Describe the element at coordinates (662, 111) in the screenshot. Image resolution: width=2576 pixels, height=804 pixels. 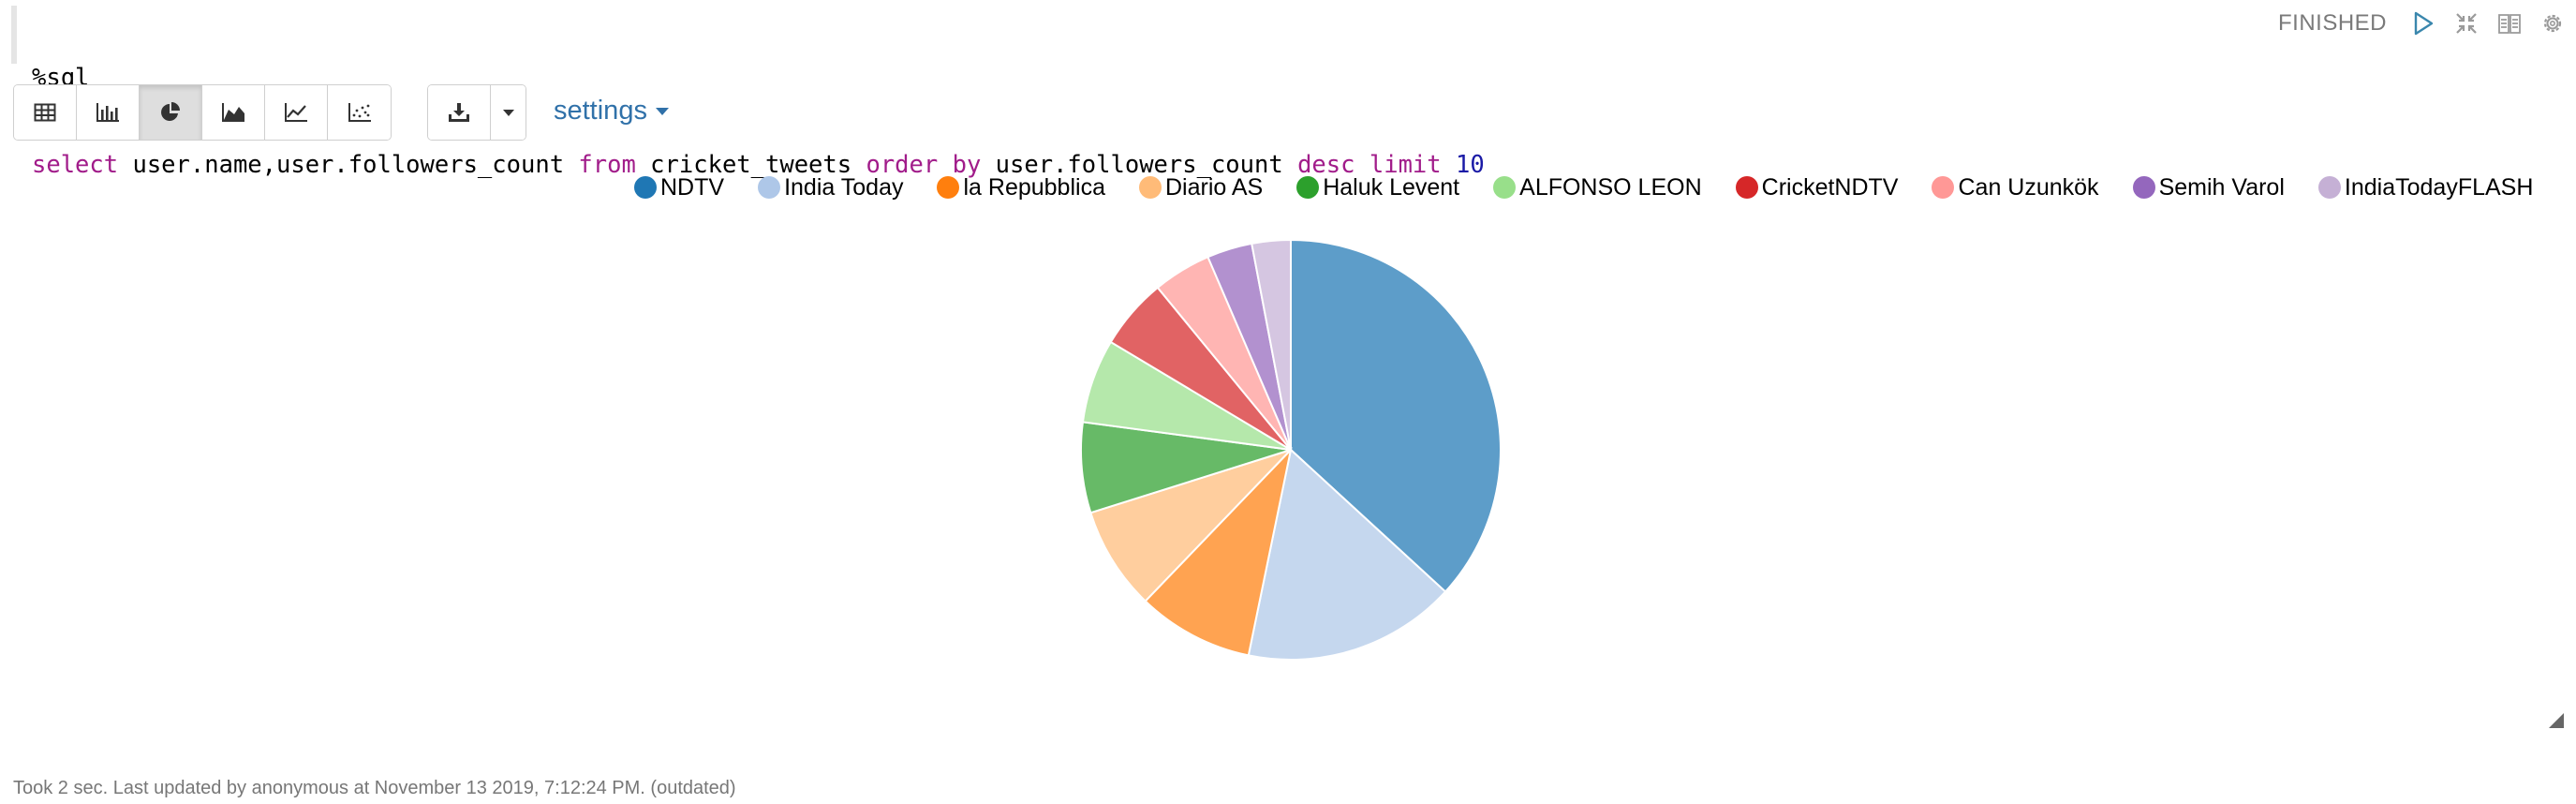
I see `caret-down-icon` at that location.